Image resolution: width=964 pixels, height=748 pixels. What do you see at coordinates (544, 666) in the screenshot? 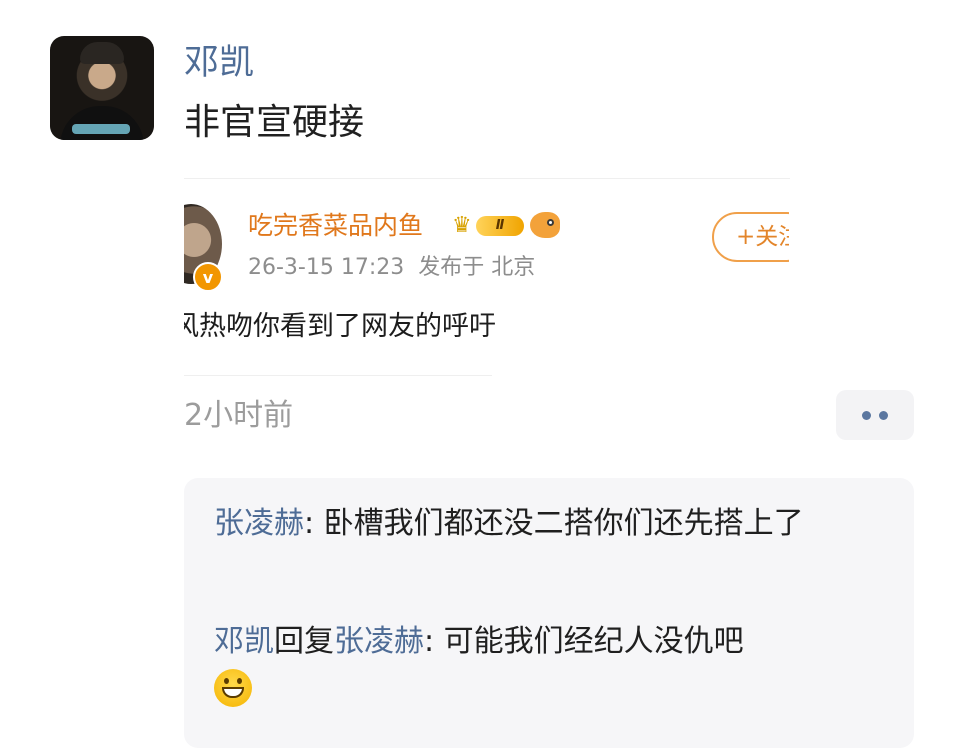
I see `reply-item: 邓凯回复张凌赫: 可能我们经纪人没仇吧` at bounding box center [544, 666].